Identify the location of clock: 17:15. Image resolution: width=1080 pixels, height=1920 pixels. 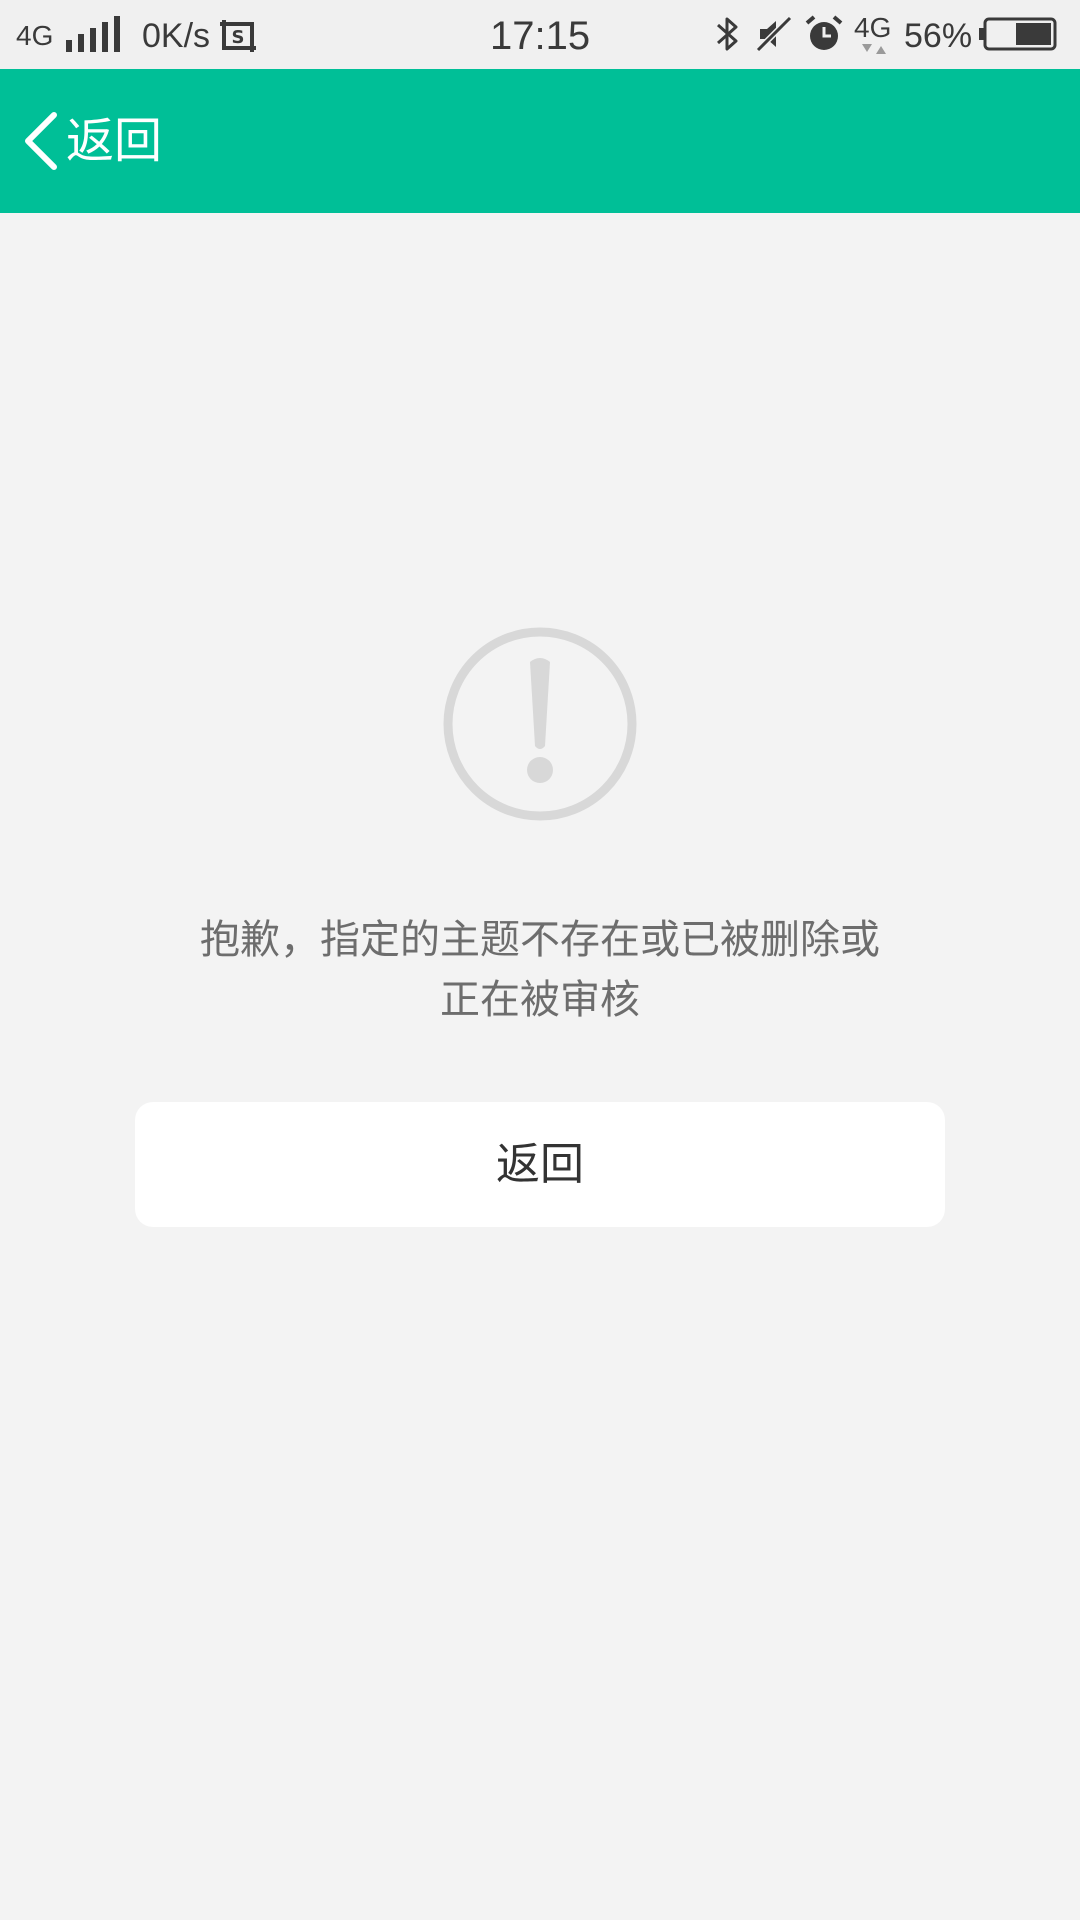
(540, 36).